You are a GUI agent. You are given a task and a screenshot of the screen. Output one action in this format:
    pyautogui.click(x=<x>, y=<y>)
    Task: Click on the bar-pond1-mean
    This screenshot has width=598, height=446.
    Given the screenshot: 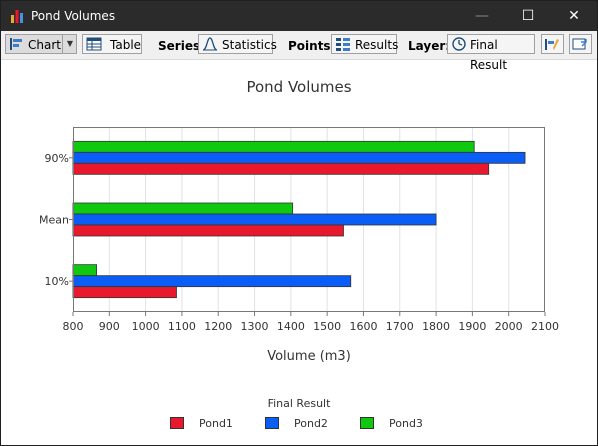 What is the action you would take?
    pyautogui.click(x=208, y=230)
    